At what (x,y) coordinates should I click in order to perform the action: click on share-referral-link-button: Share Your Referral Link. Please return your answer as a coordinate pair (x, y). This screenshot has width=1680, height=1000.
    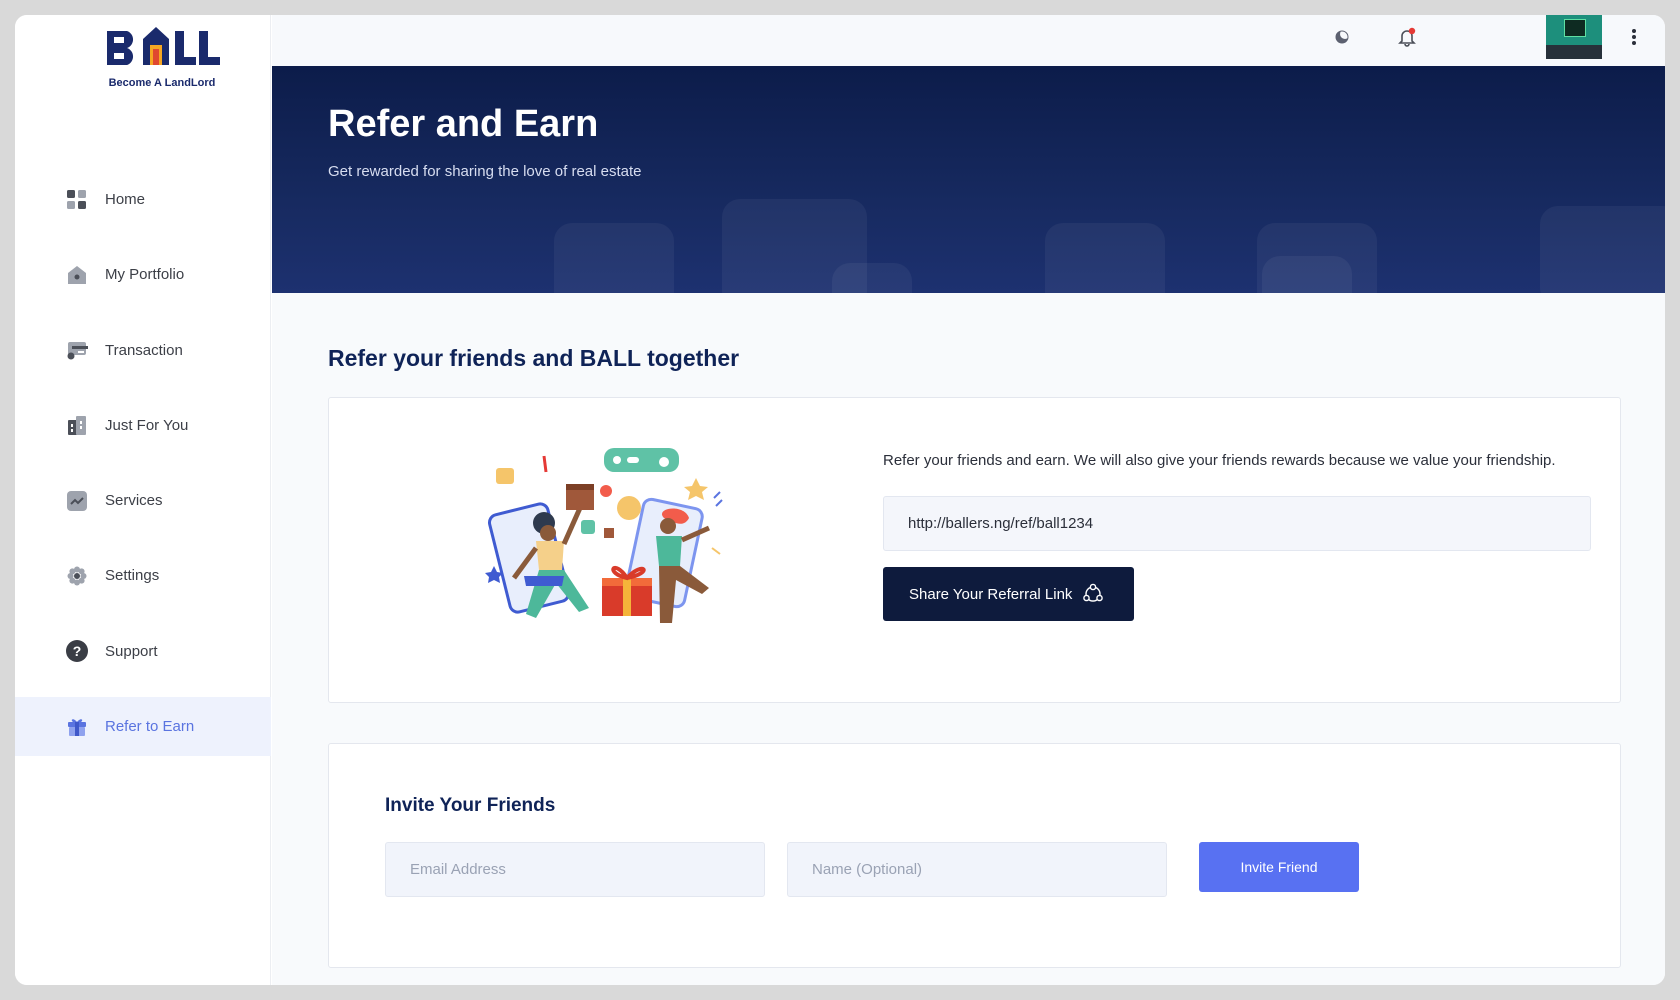
    Looking at the image, I should click on (1008, 594).